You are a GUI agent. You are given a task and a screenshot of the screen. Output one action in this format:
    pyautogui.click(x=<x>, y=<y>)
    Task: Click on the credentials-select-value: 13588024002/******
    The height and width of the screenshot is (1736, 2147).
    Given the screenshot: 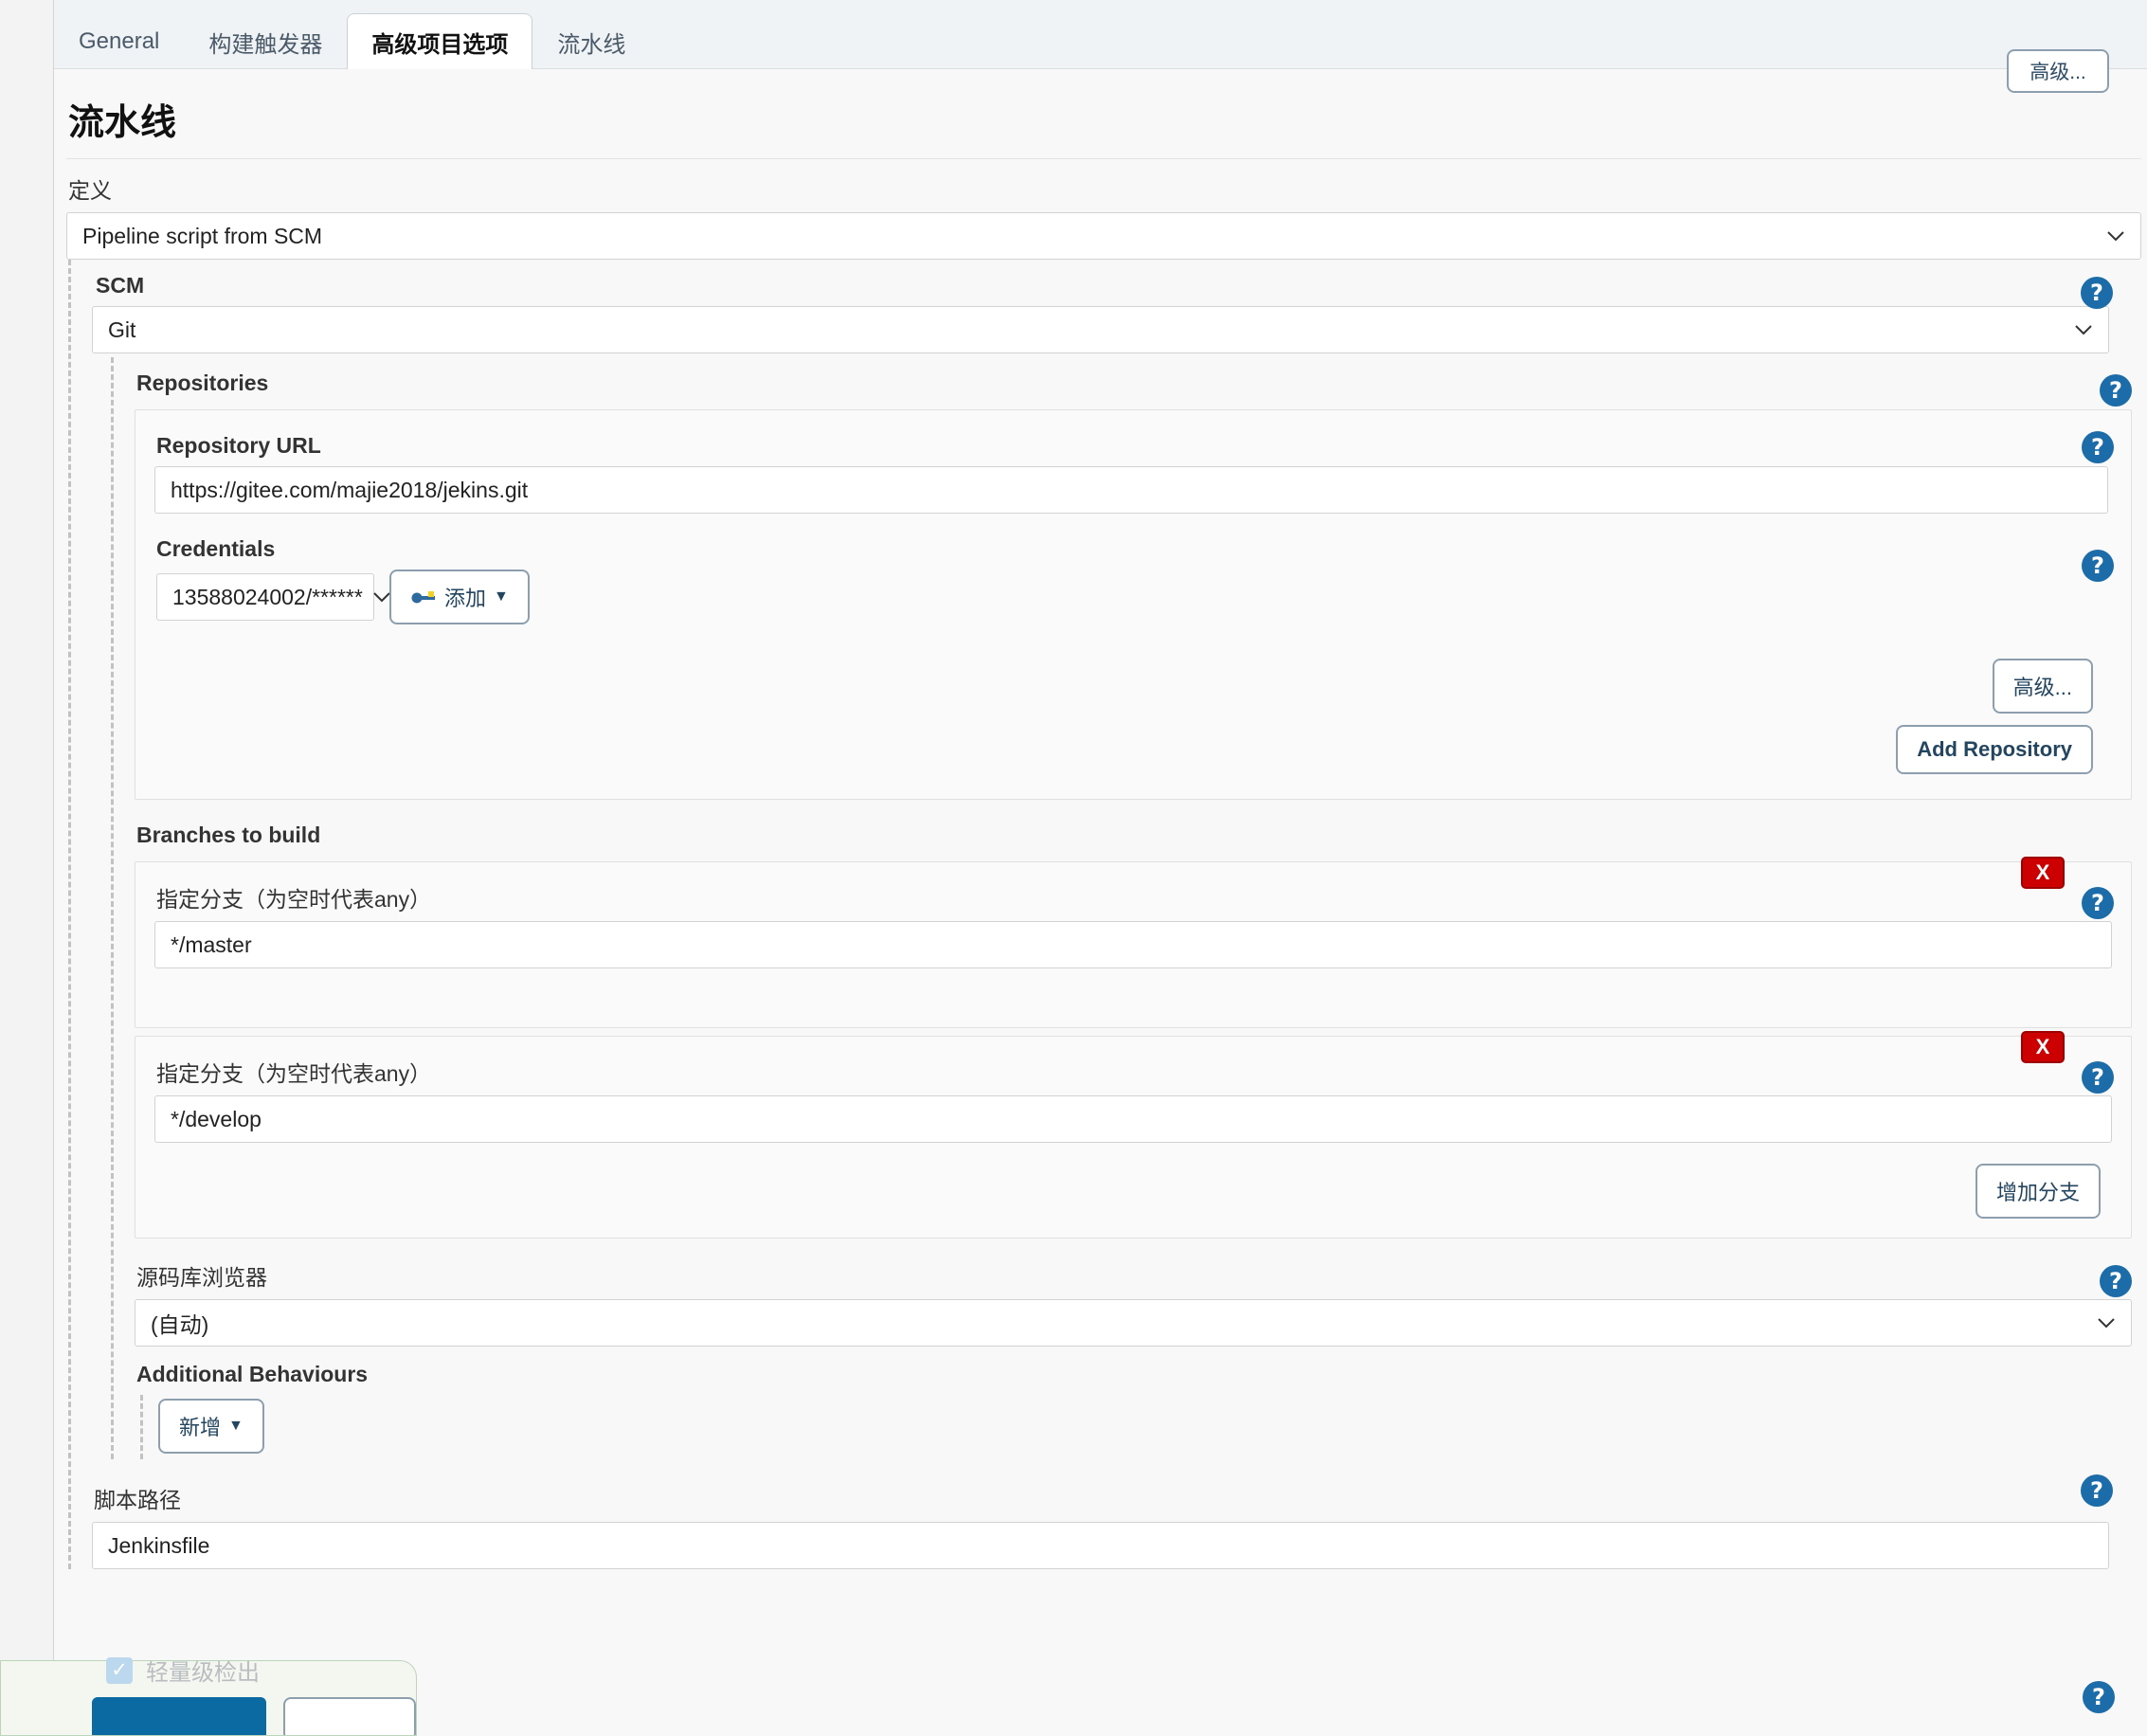 What is the action you would take?
    pyautogui.click(x=267, y=596)
    